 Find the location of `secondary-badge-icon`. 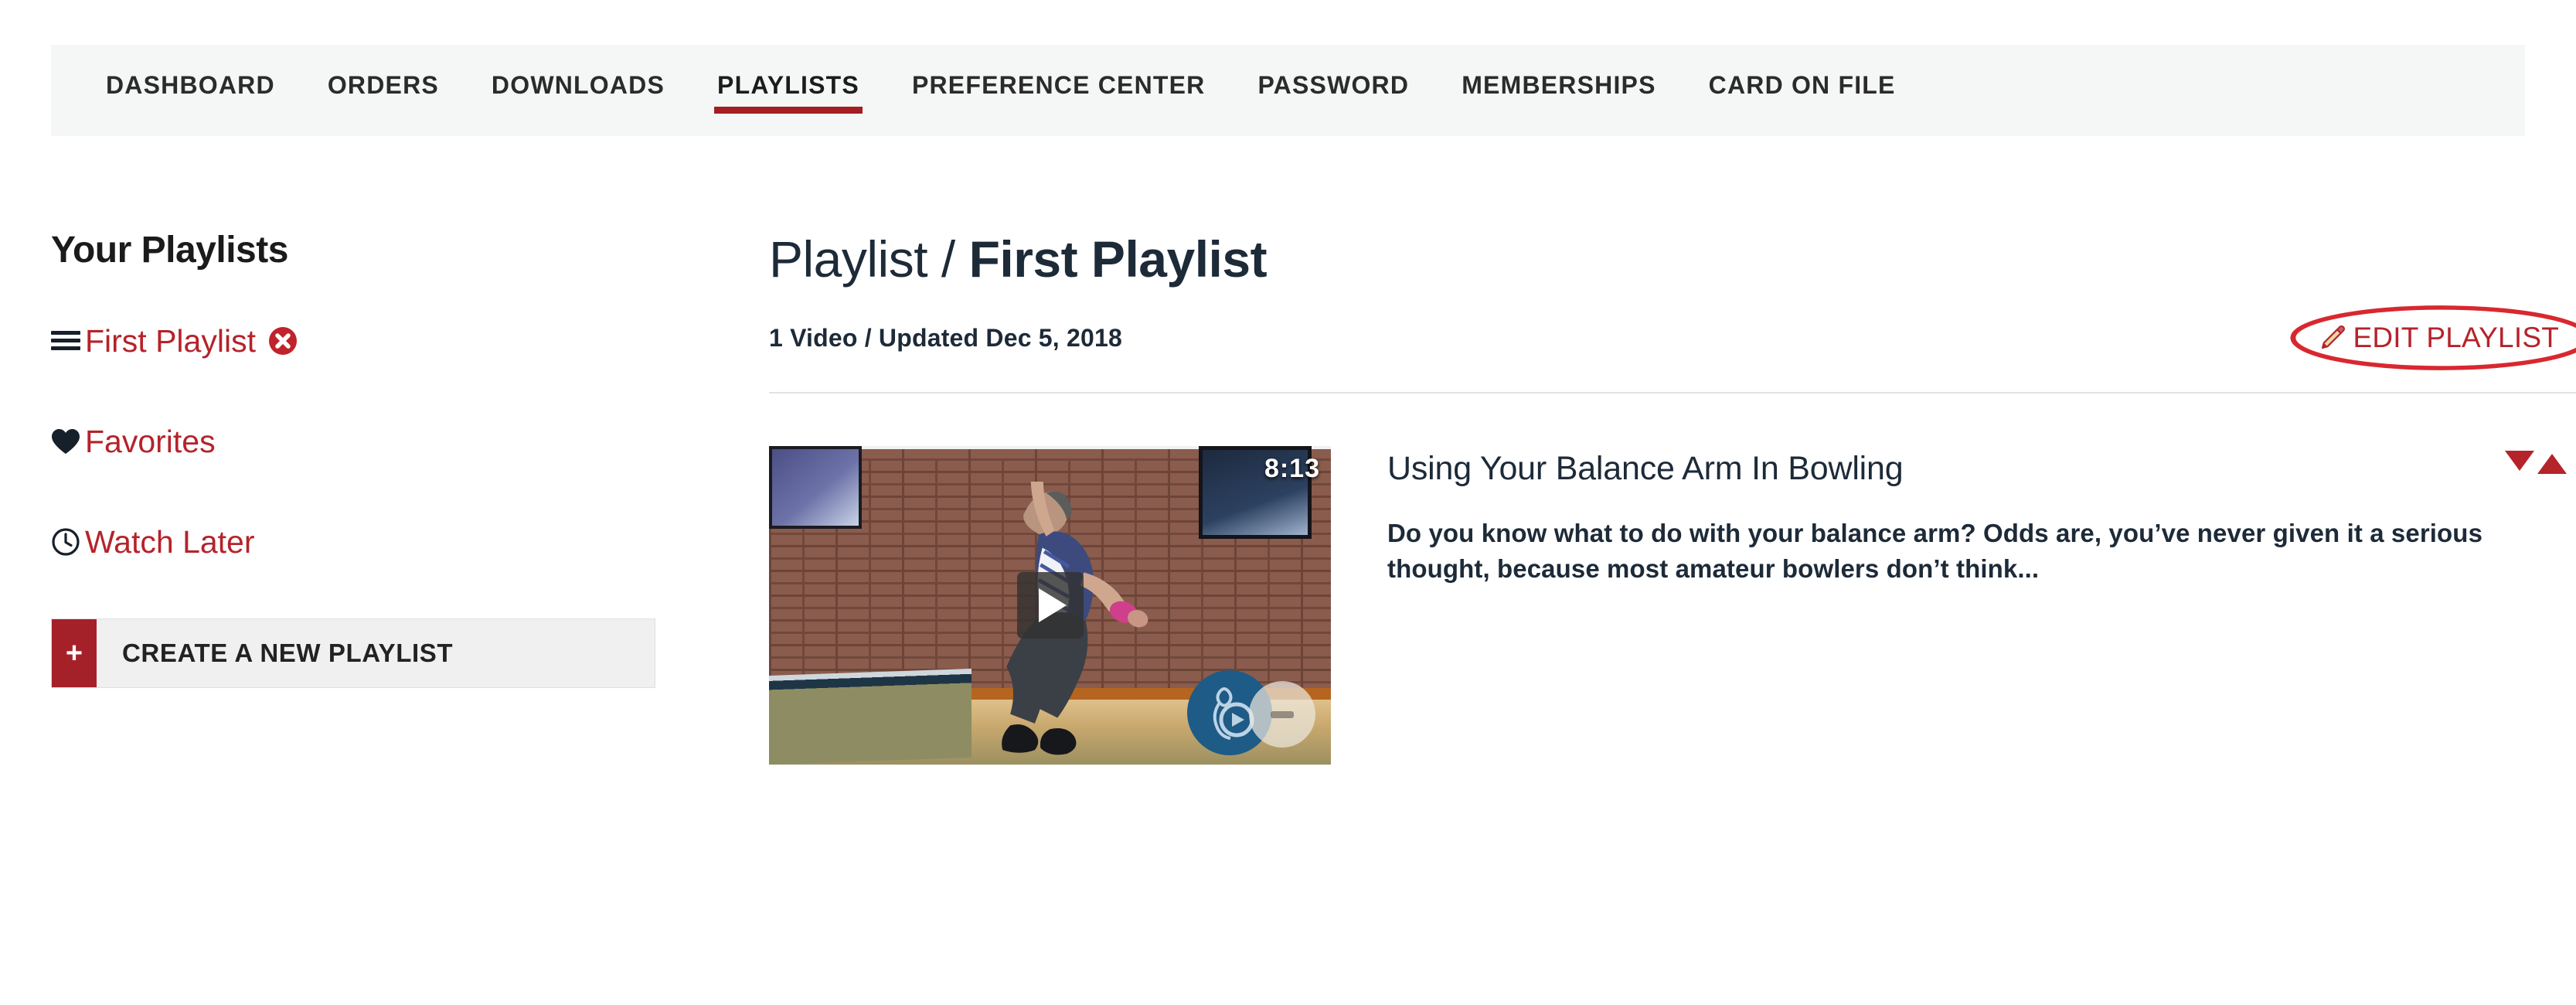

secondary-badge-icon is located at coordinates (1282, 715).